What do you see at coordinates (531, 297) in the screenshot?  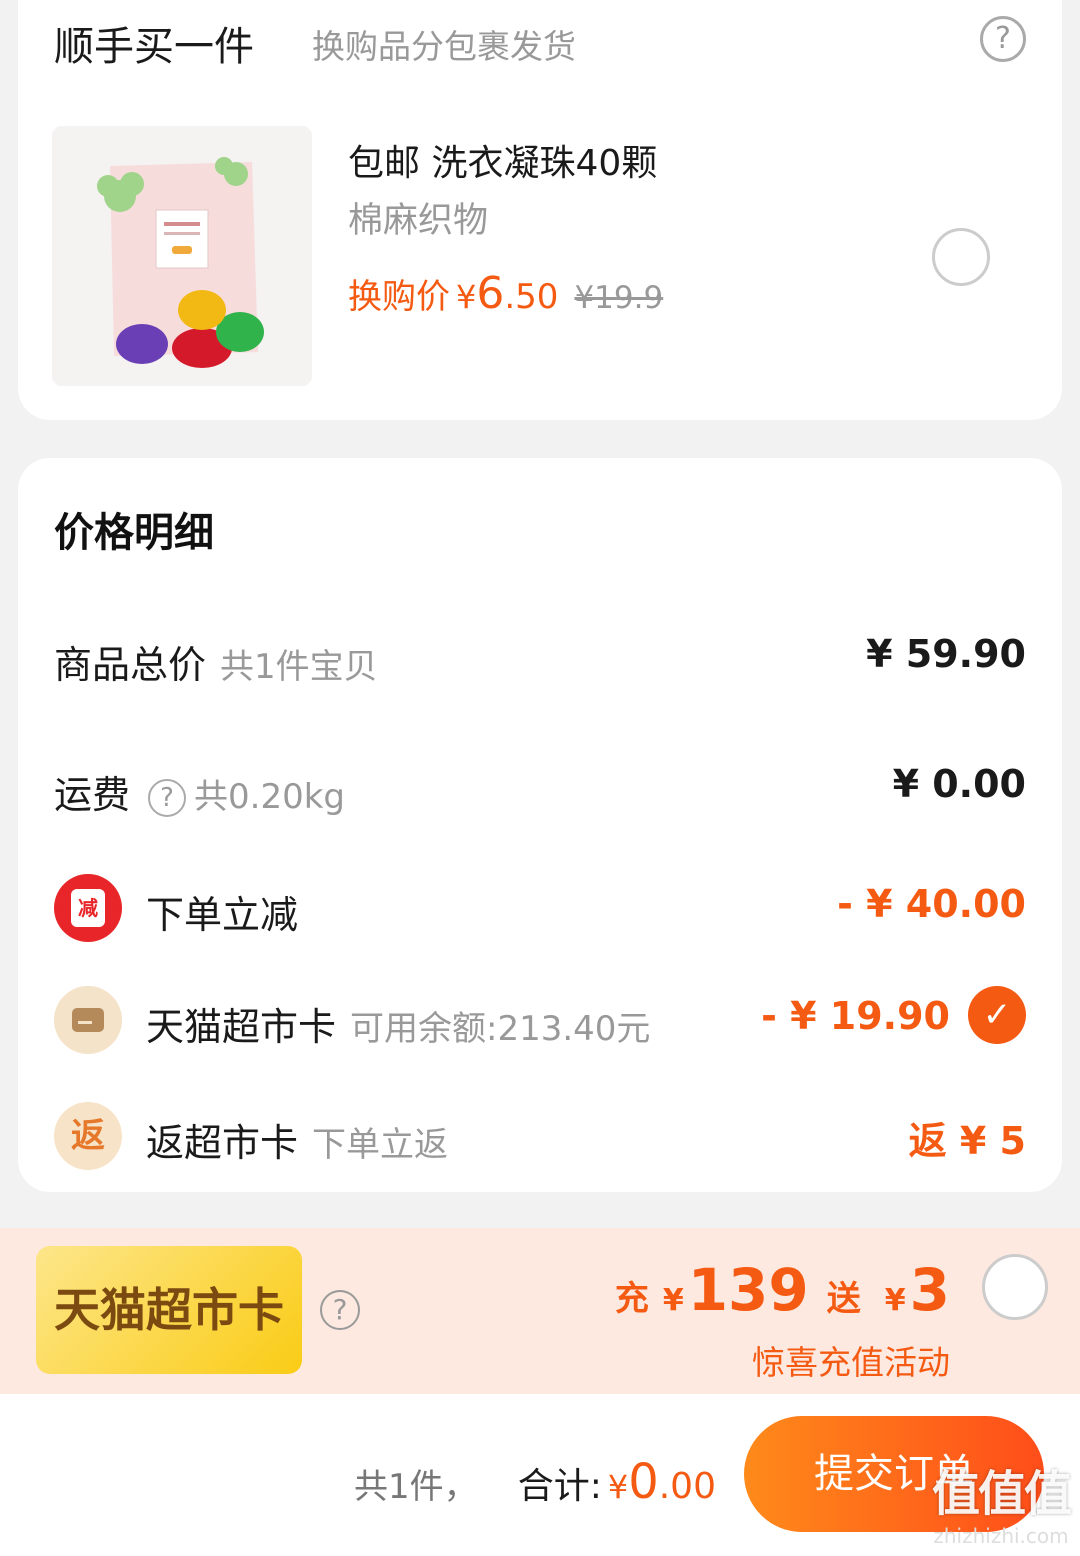 I see `price-decimal: .50` at bounding box center [531, 297].